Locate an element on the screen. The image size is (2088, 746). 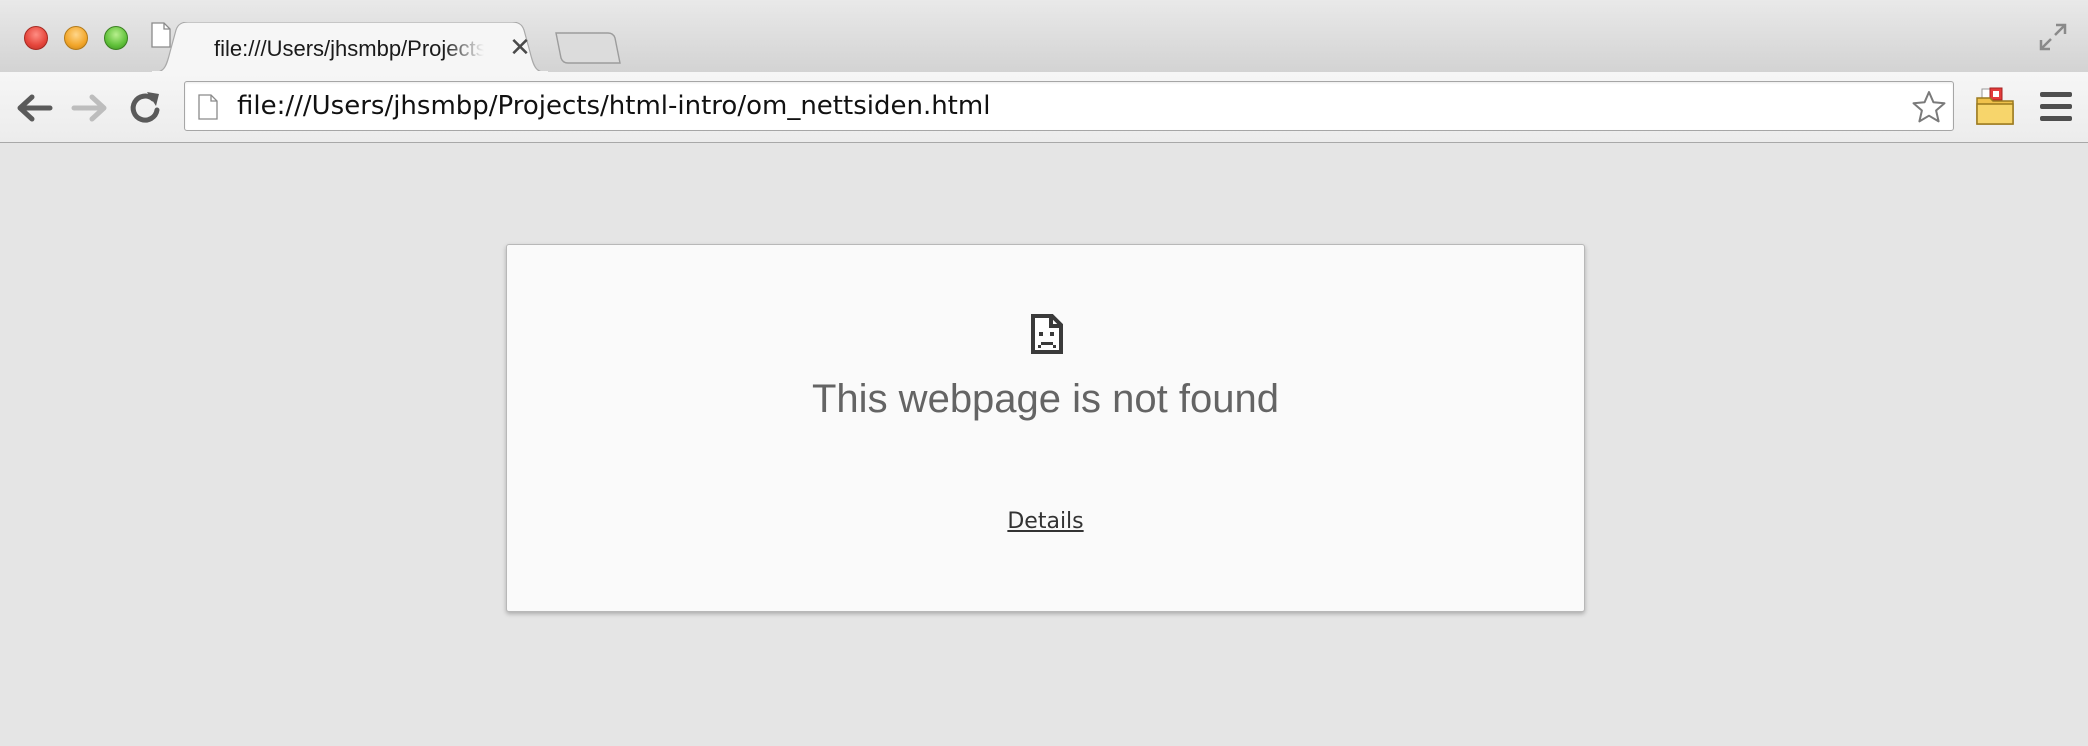
window-close-button is located at coordinates (36, 38).